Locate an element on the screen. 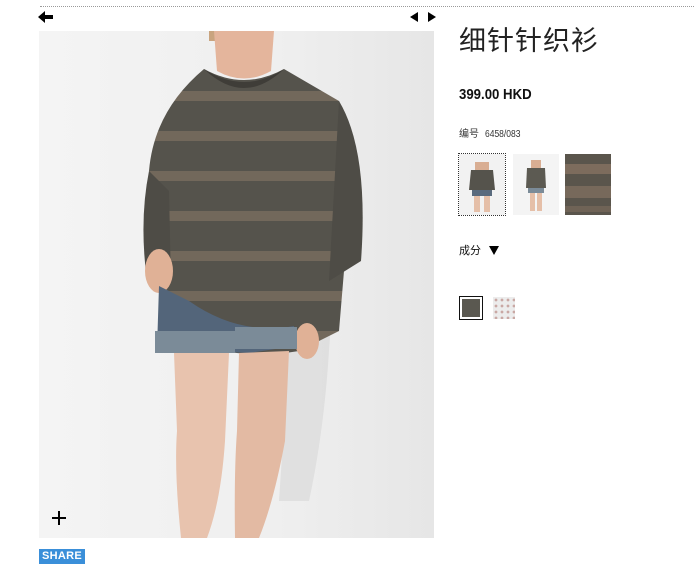 The height and width of the screenshot is (586, 694). triangle-down-icon is located at coordinates (494, 250).